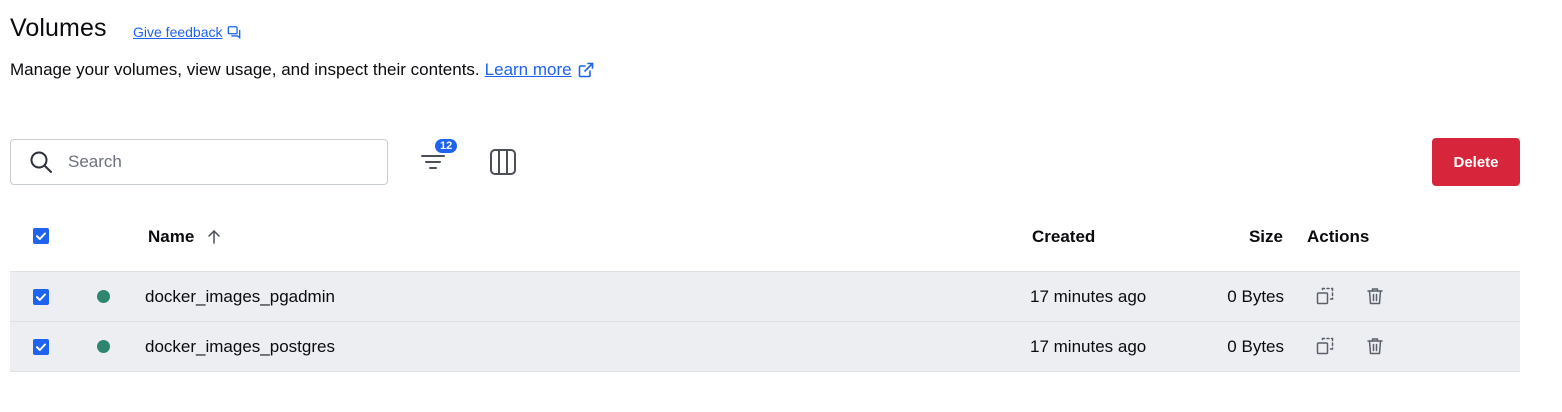  I want to click on columns-icon, so click(503, 162).